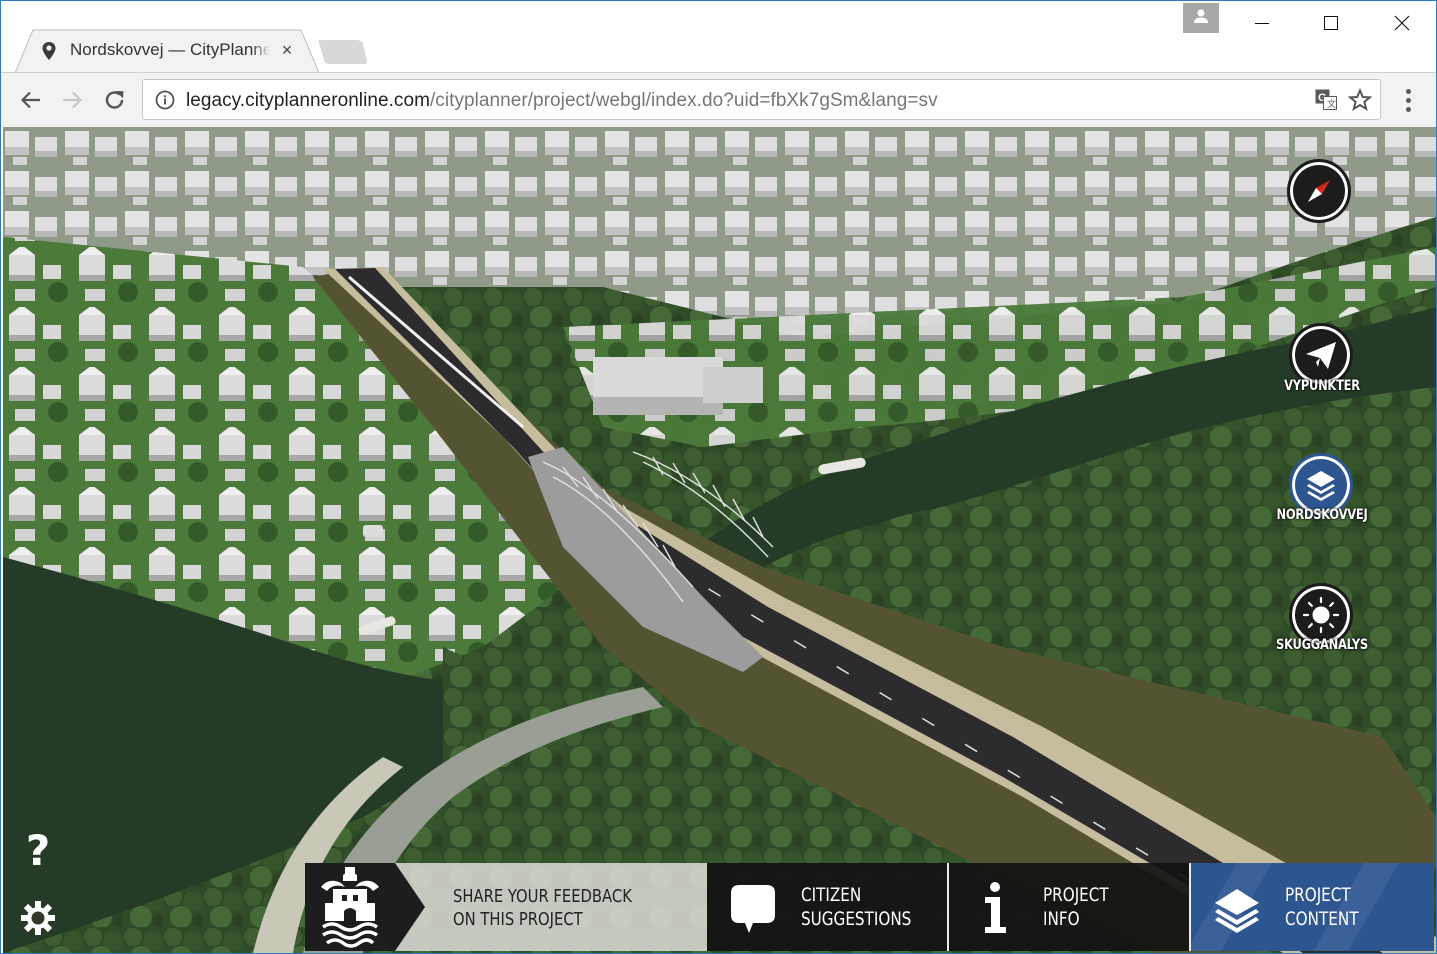  I want to click on forward-arrow-icon, so click(73, 100).